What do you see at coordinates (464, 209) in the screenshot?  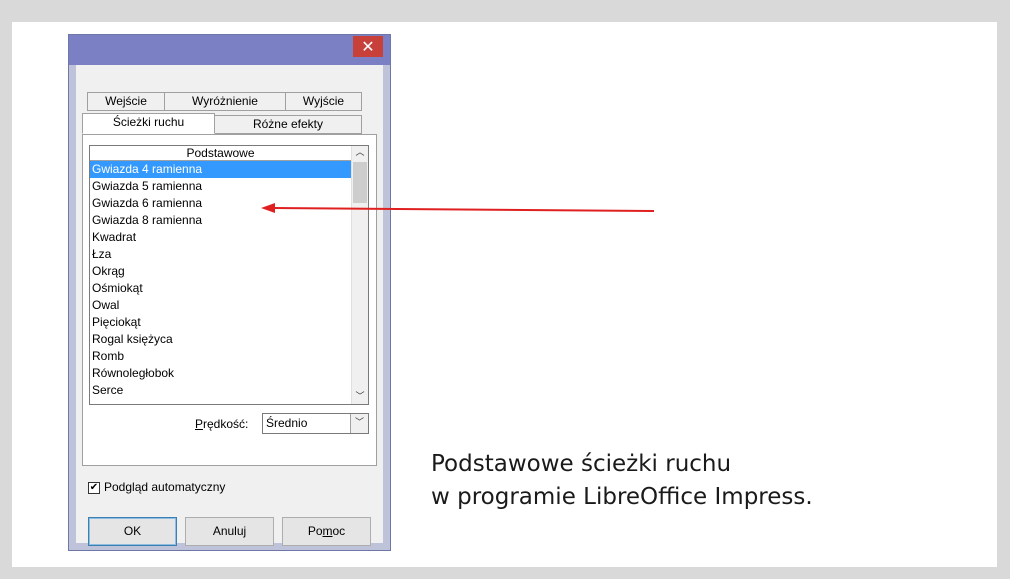 I see `arrow-line` at bounding box center [464, 209].